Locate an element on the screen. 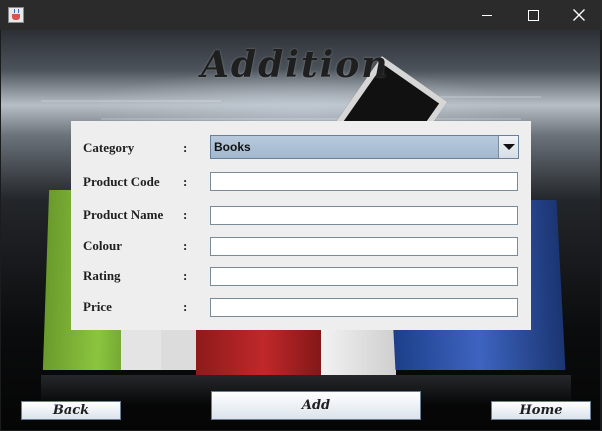  maximize-icon is located at coordinates (533, 15).